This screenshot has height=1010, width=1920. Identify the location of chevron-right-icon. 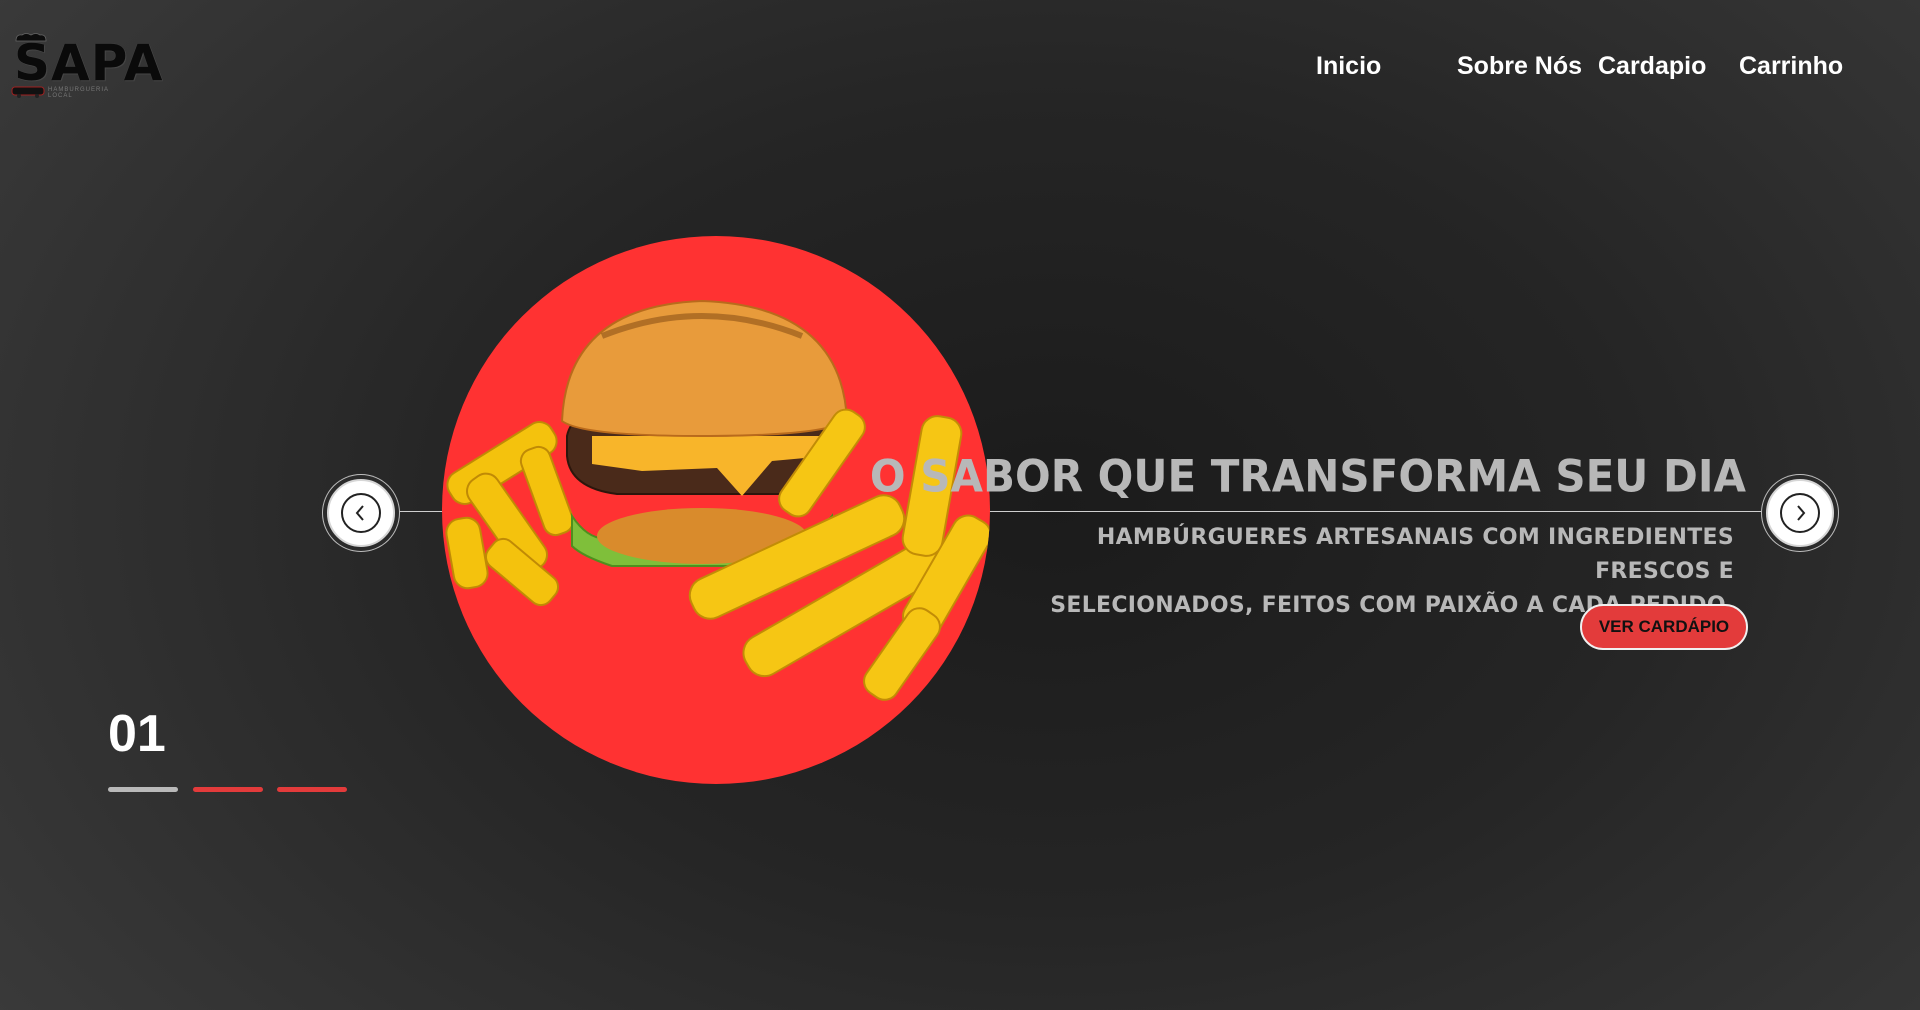
(1800, 513).